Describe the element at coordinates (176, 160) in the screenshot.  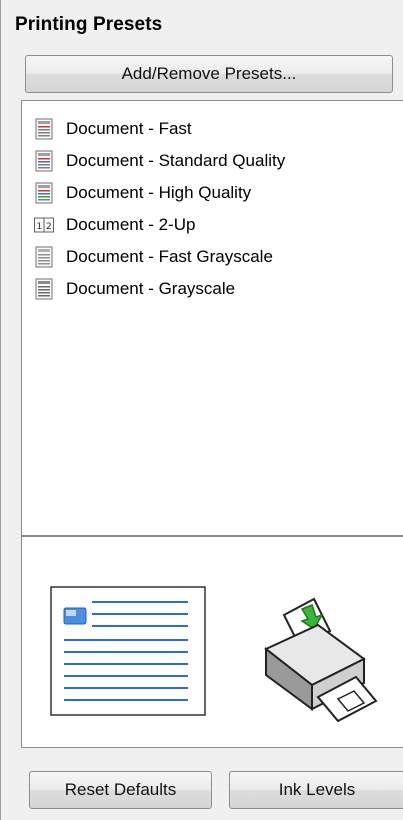
I see `preset-label: Document - Standard Quality` at that location.